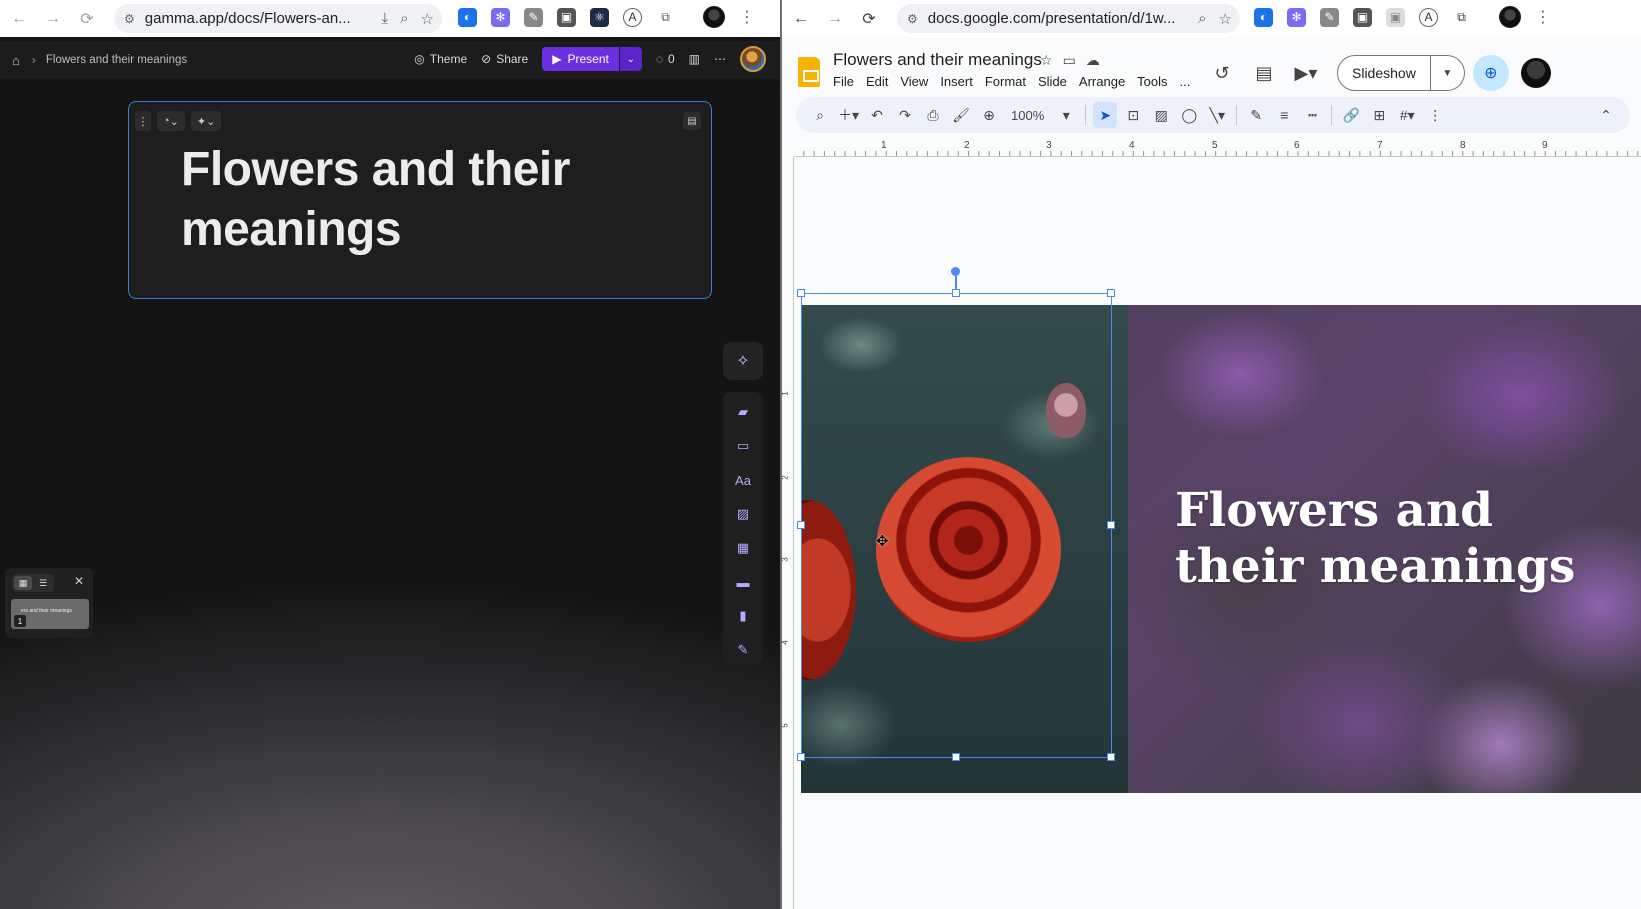 Image resolution: width=1641 pixels, height=909 pixels. I want to click on share-person-icon: ⊕, so click(1490, 73).